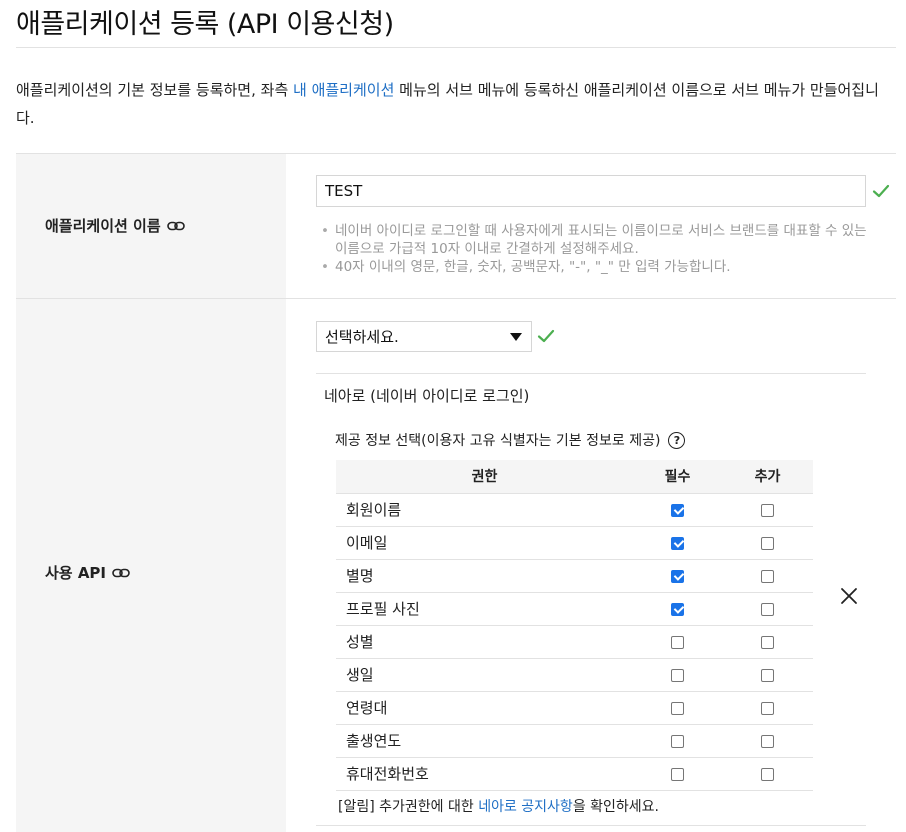 The width and height of the screenshot is (906, 832). I want to click on app-name-label-cell: 애플리케이션 이름, so click(151, 226).